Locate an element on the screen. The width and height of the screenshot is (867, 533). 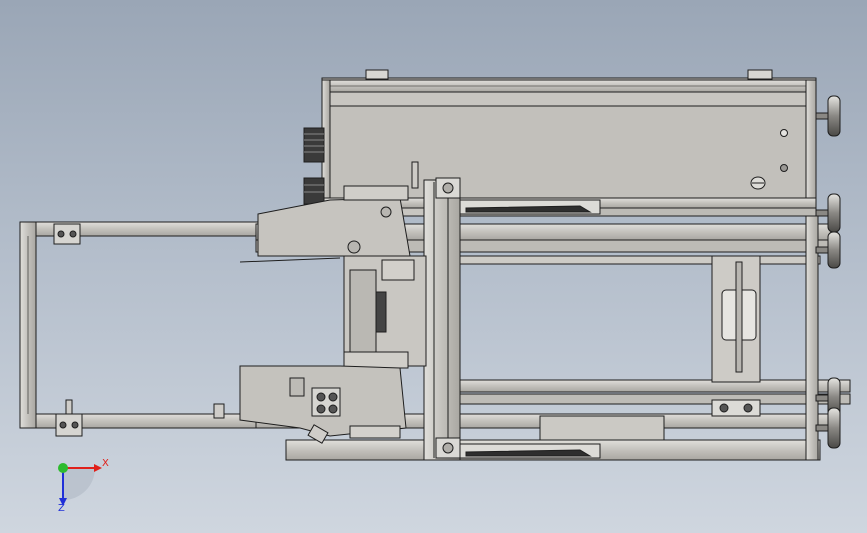
motor-base is located at coordinates (736, 408).